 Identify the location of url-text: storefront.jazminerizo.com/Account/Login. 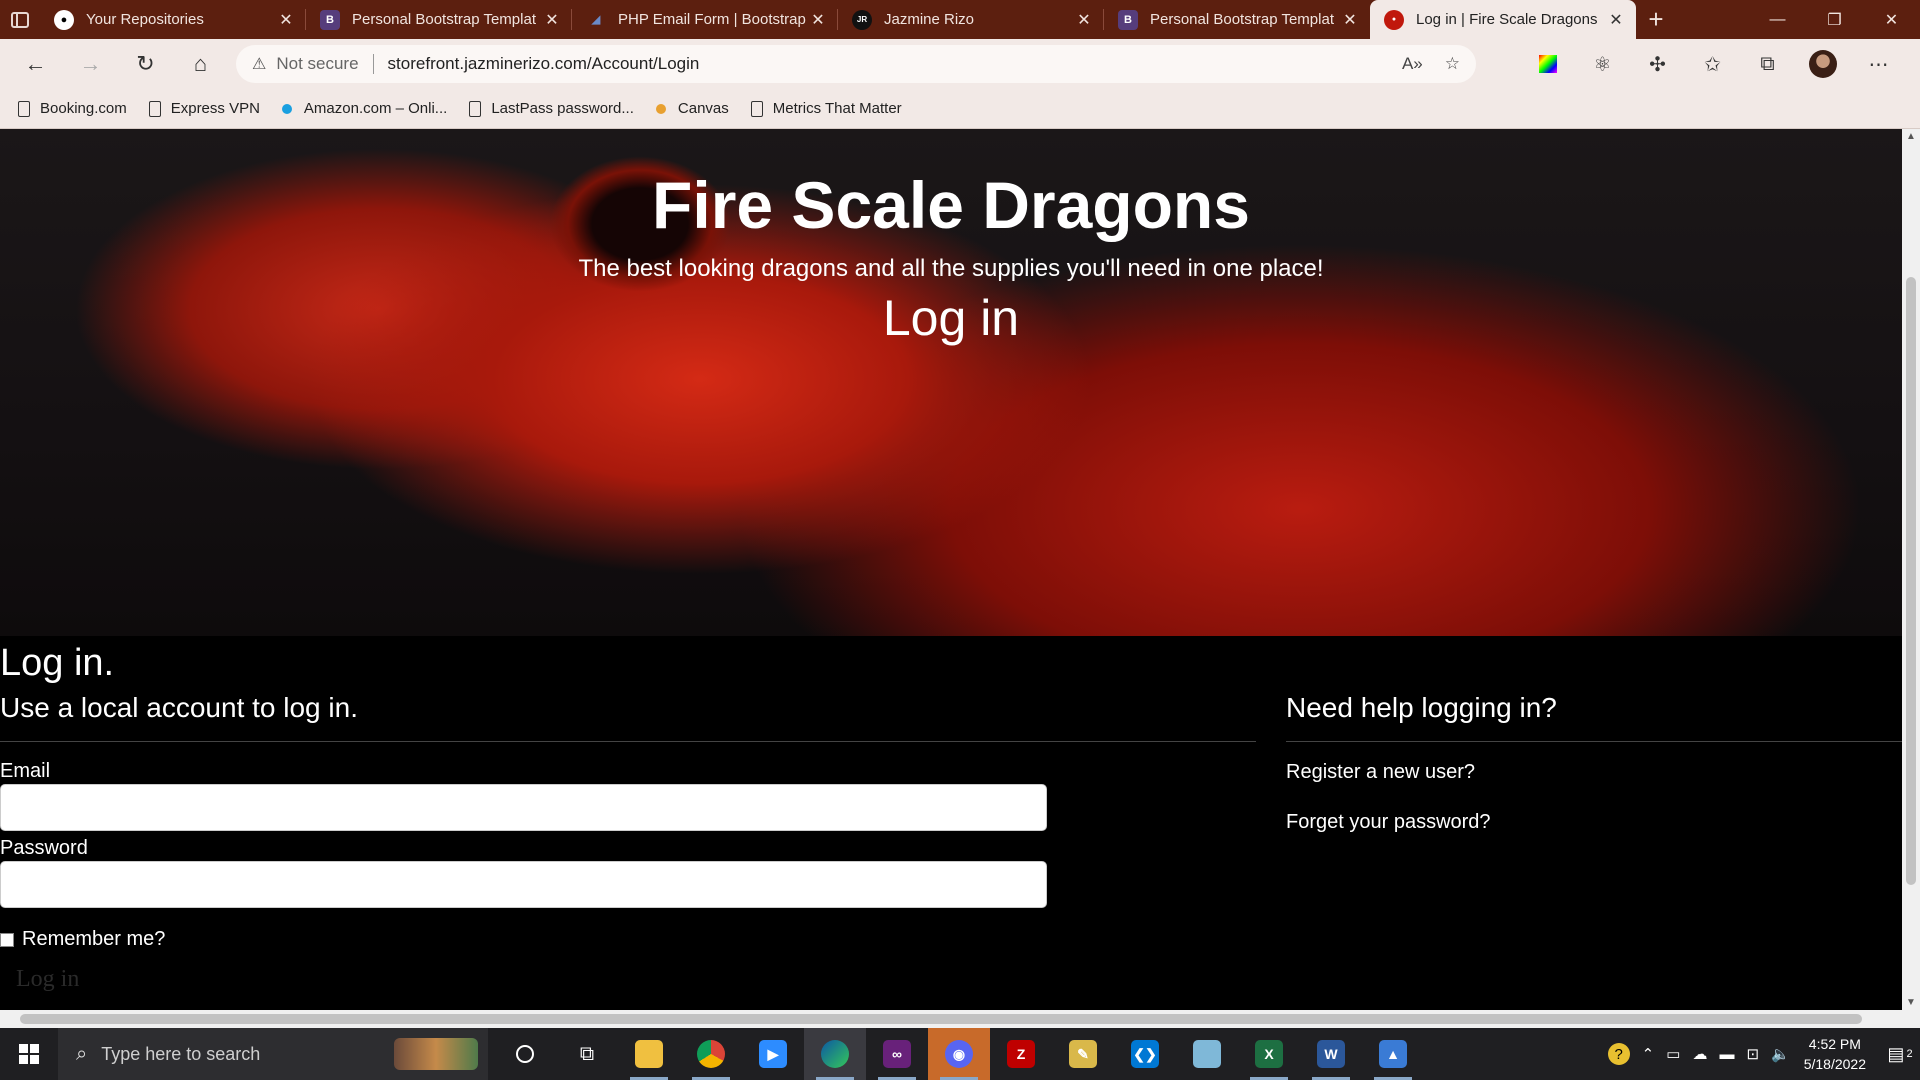
(544, 64).